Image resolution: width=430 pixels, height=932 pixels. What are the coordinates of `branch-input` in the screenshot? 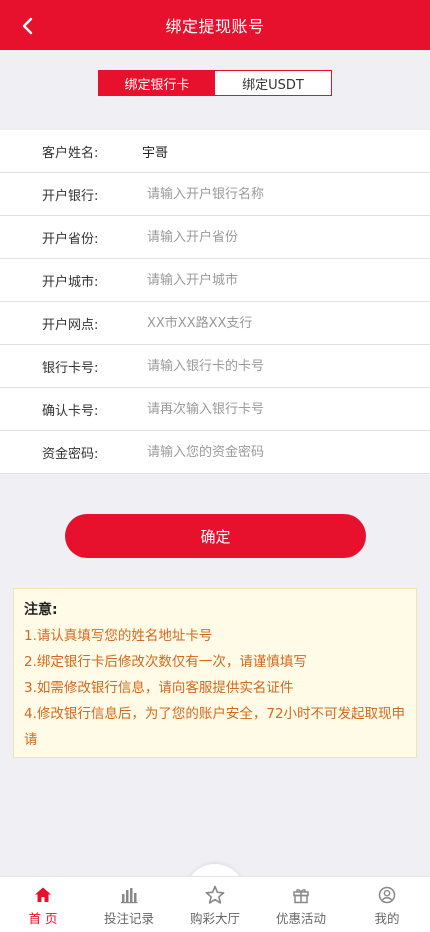 It's located at (288, 323).